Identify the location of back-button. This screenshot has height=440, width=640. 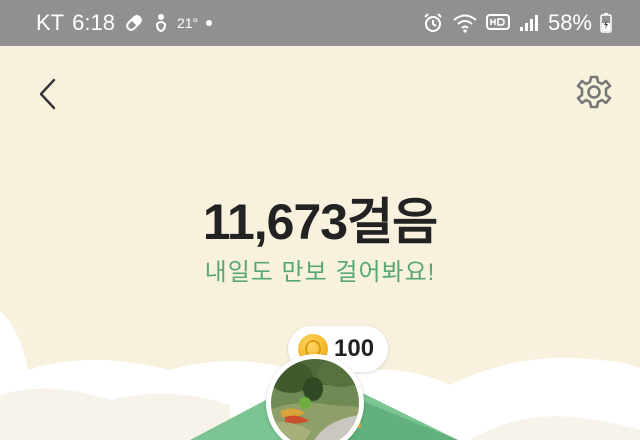
(47, 94).